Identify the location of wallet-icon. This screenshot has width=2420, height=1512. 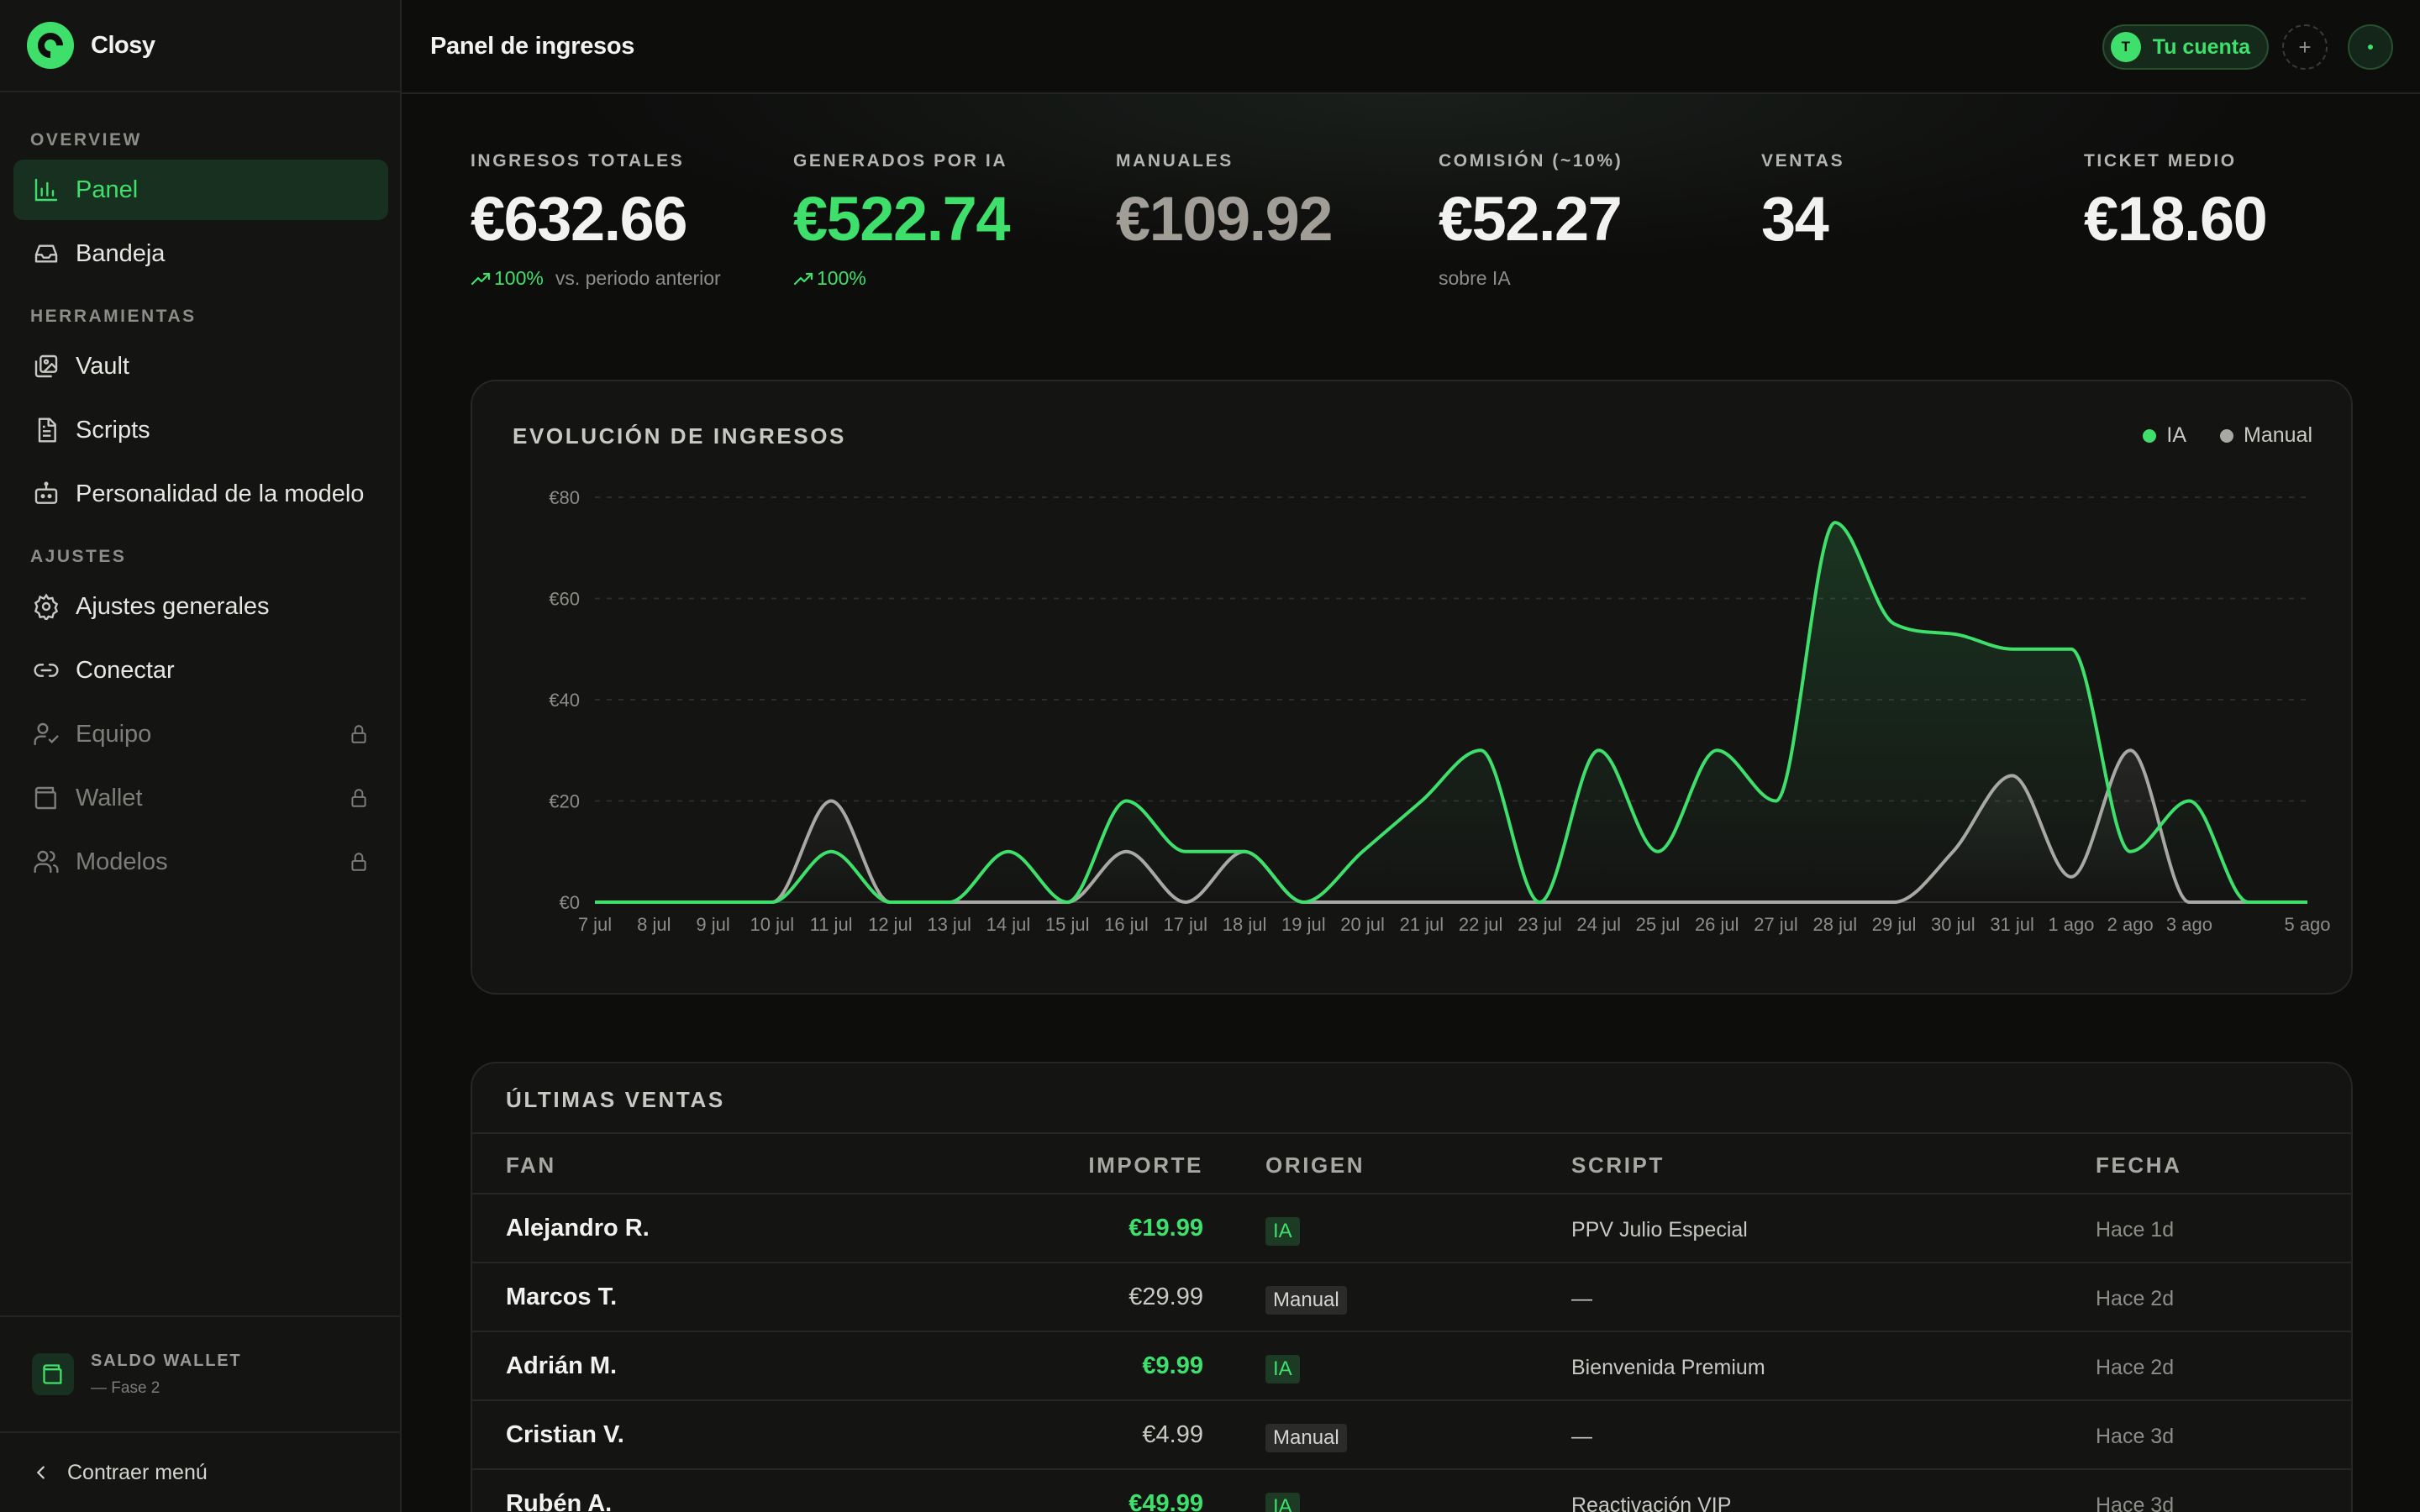
(53, 1374).